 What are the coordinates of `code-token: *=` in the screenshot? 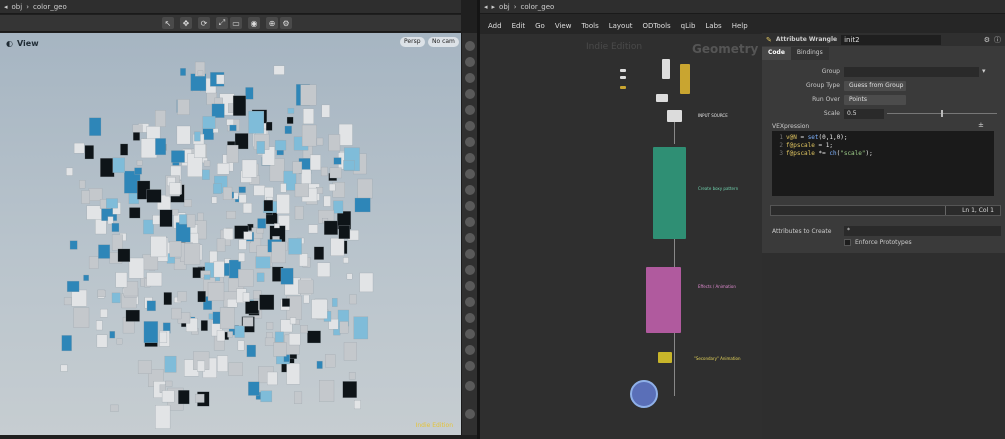 It's located at (822, 153).